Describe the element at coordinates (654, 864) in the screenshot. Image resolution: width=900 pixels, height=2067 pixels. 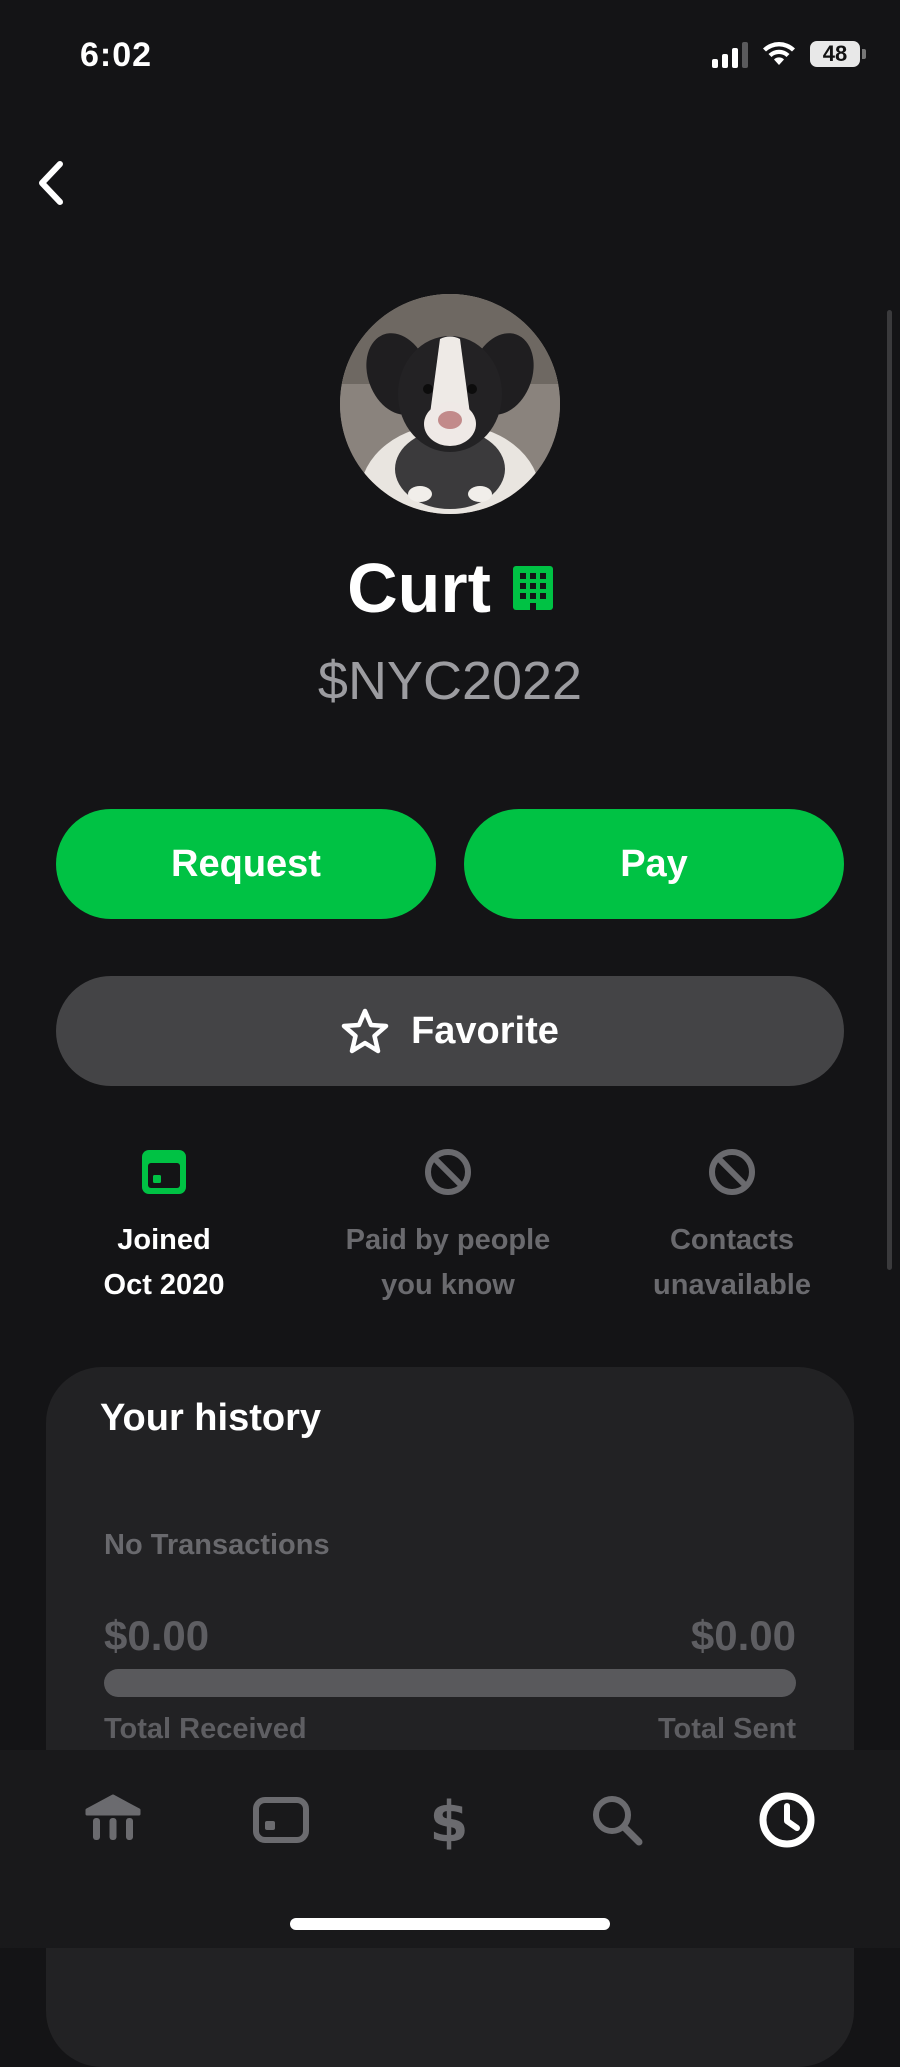
I see `pay-button: Pay` at that location.